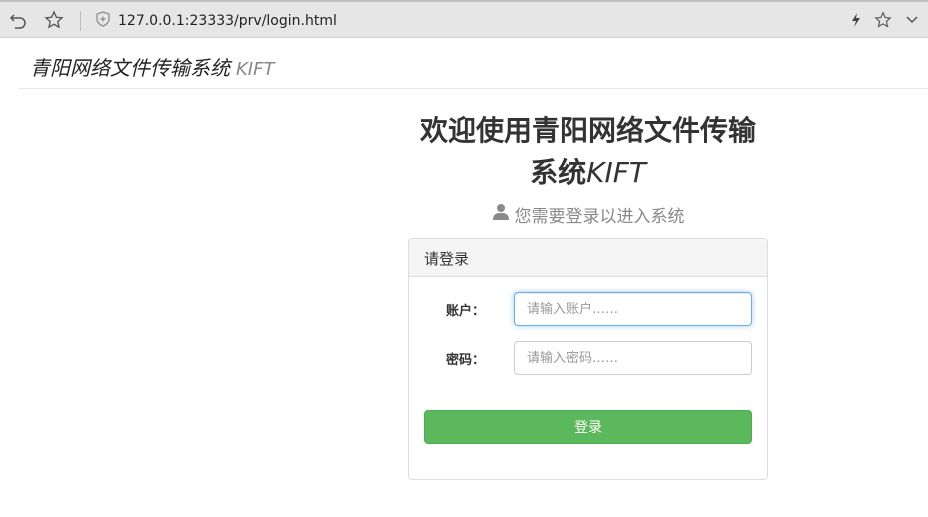 Image resolution: width=928 pixels, height=517 pixels. I want to click on password-row: 密码：, so click(588, 358).